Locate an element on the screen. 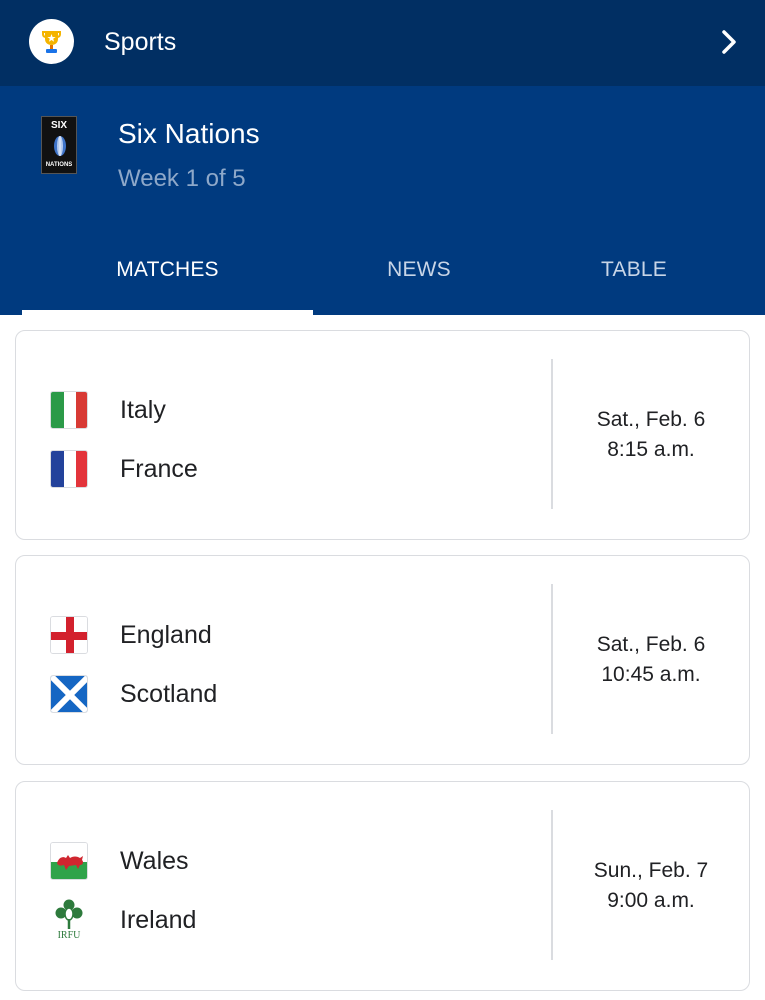 This screenshot has width=765, height=1000. wales-flag-icon is located at coordinates (69, 861).